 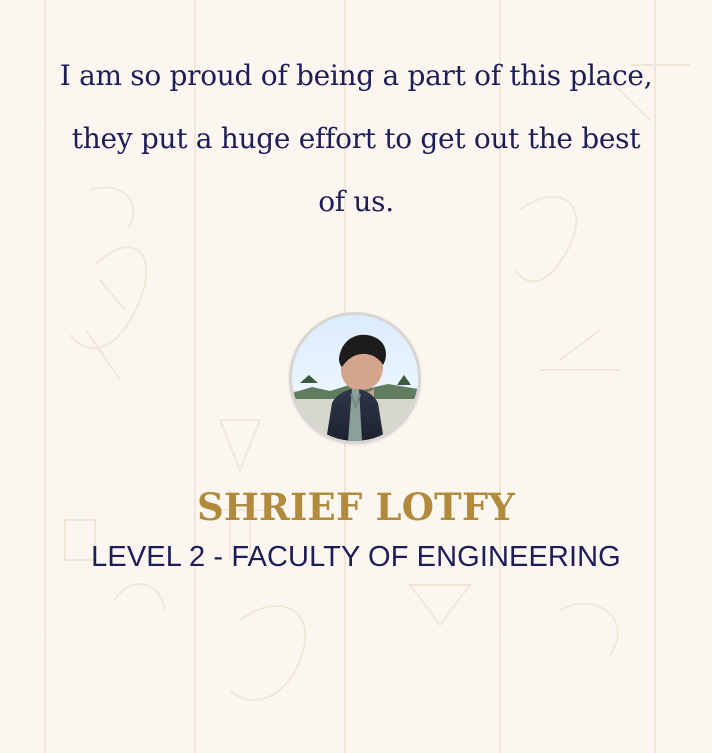 I want to click on avatar-illustration, so click(x=355, y=378).